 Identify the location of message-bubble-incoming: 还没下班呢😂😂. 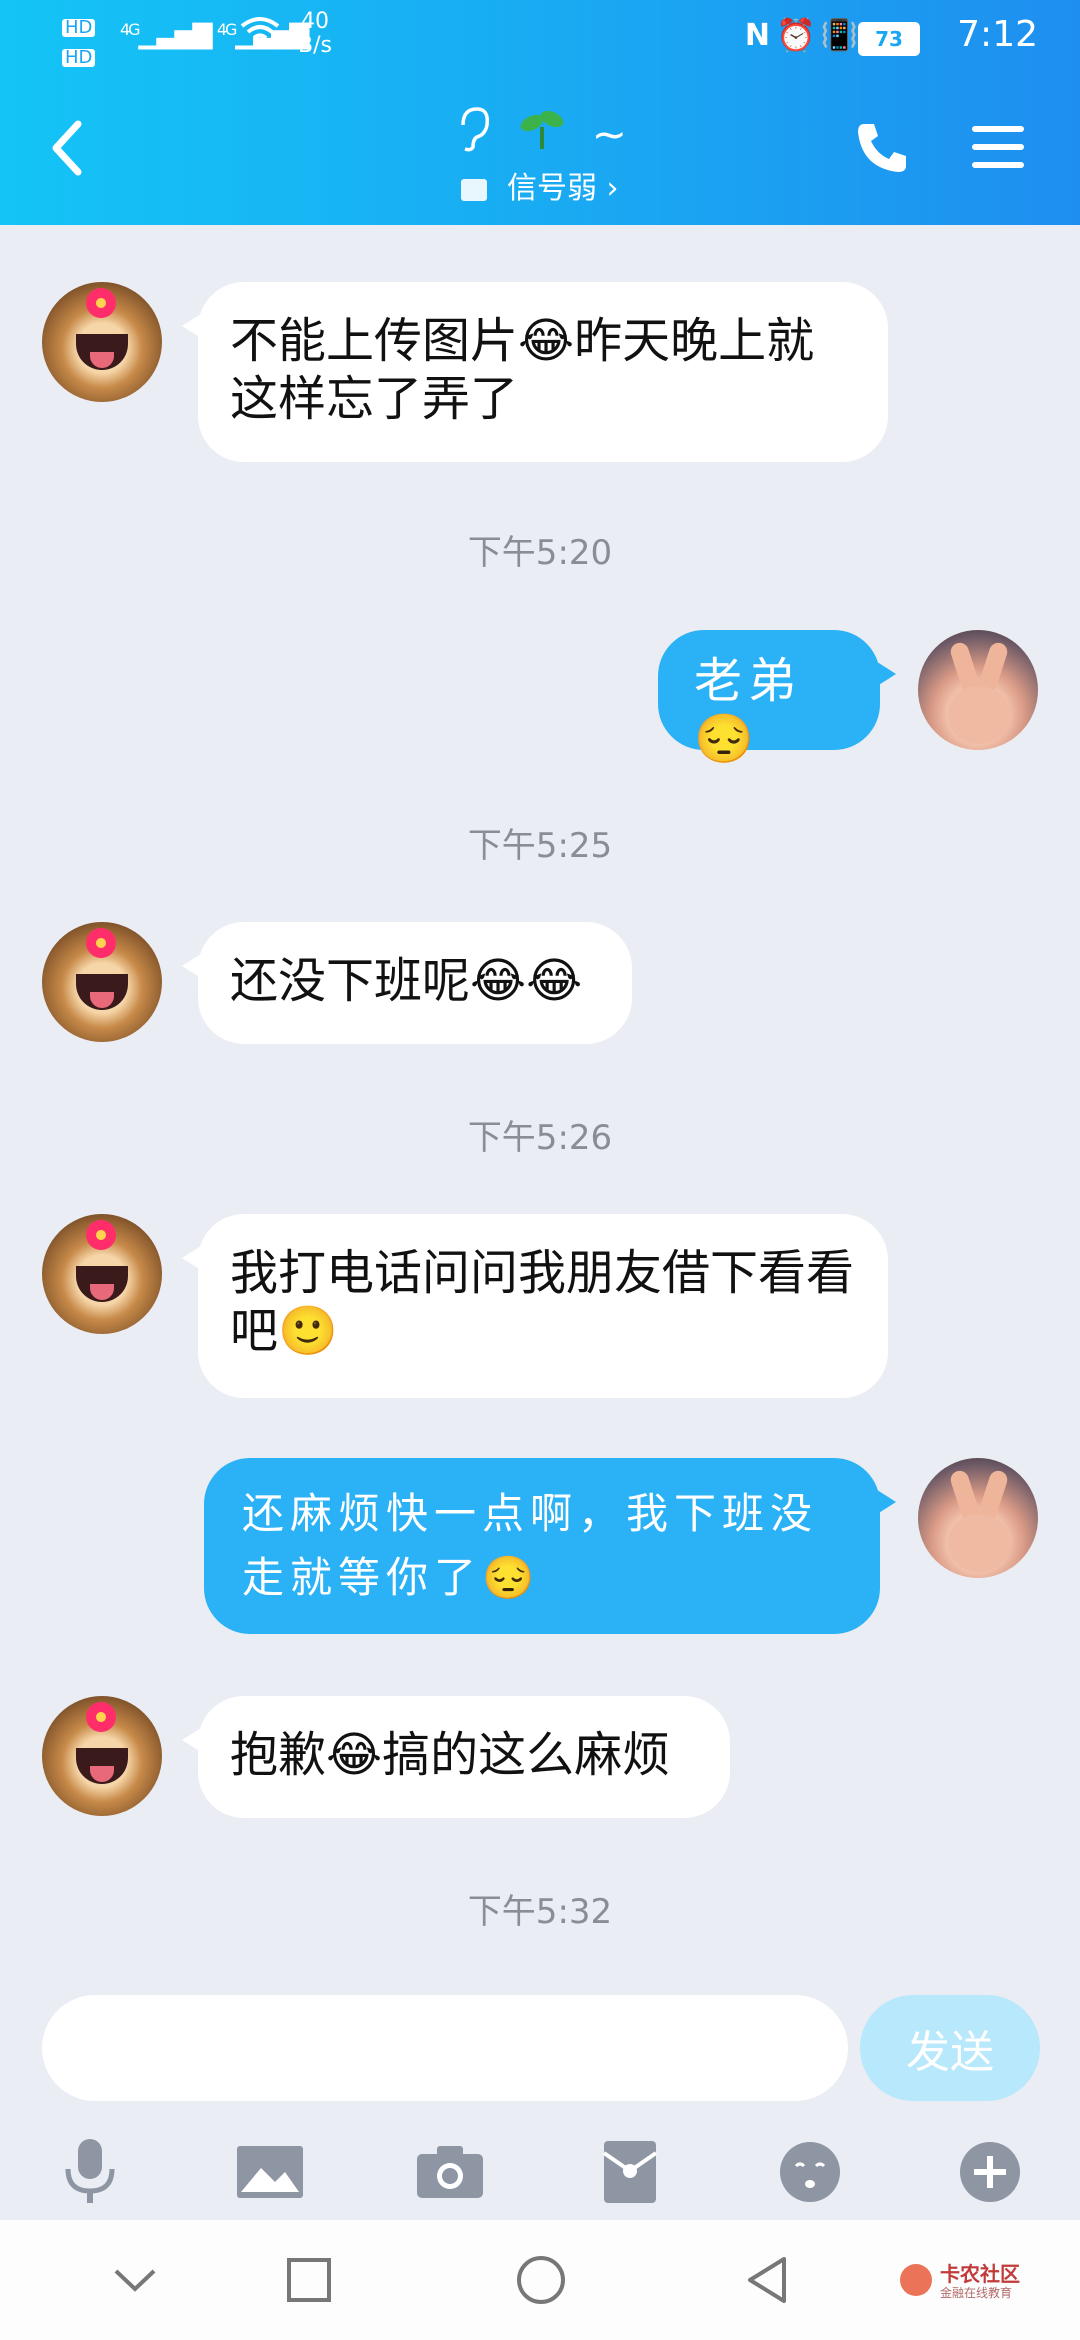
(407, 983).